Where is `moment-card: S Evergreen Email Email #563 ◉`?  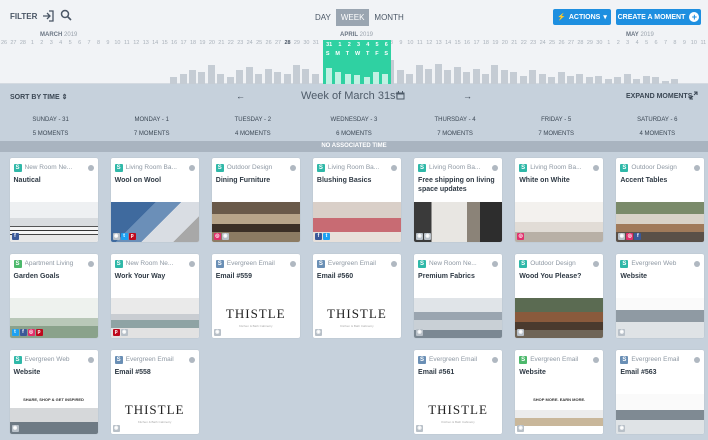
moment-card: S Evergreen Email Email #563 ◉ is located at coordinates (660, 392).